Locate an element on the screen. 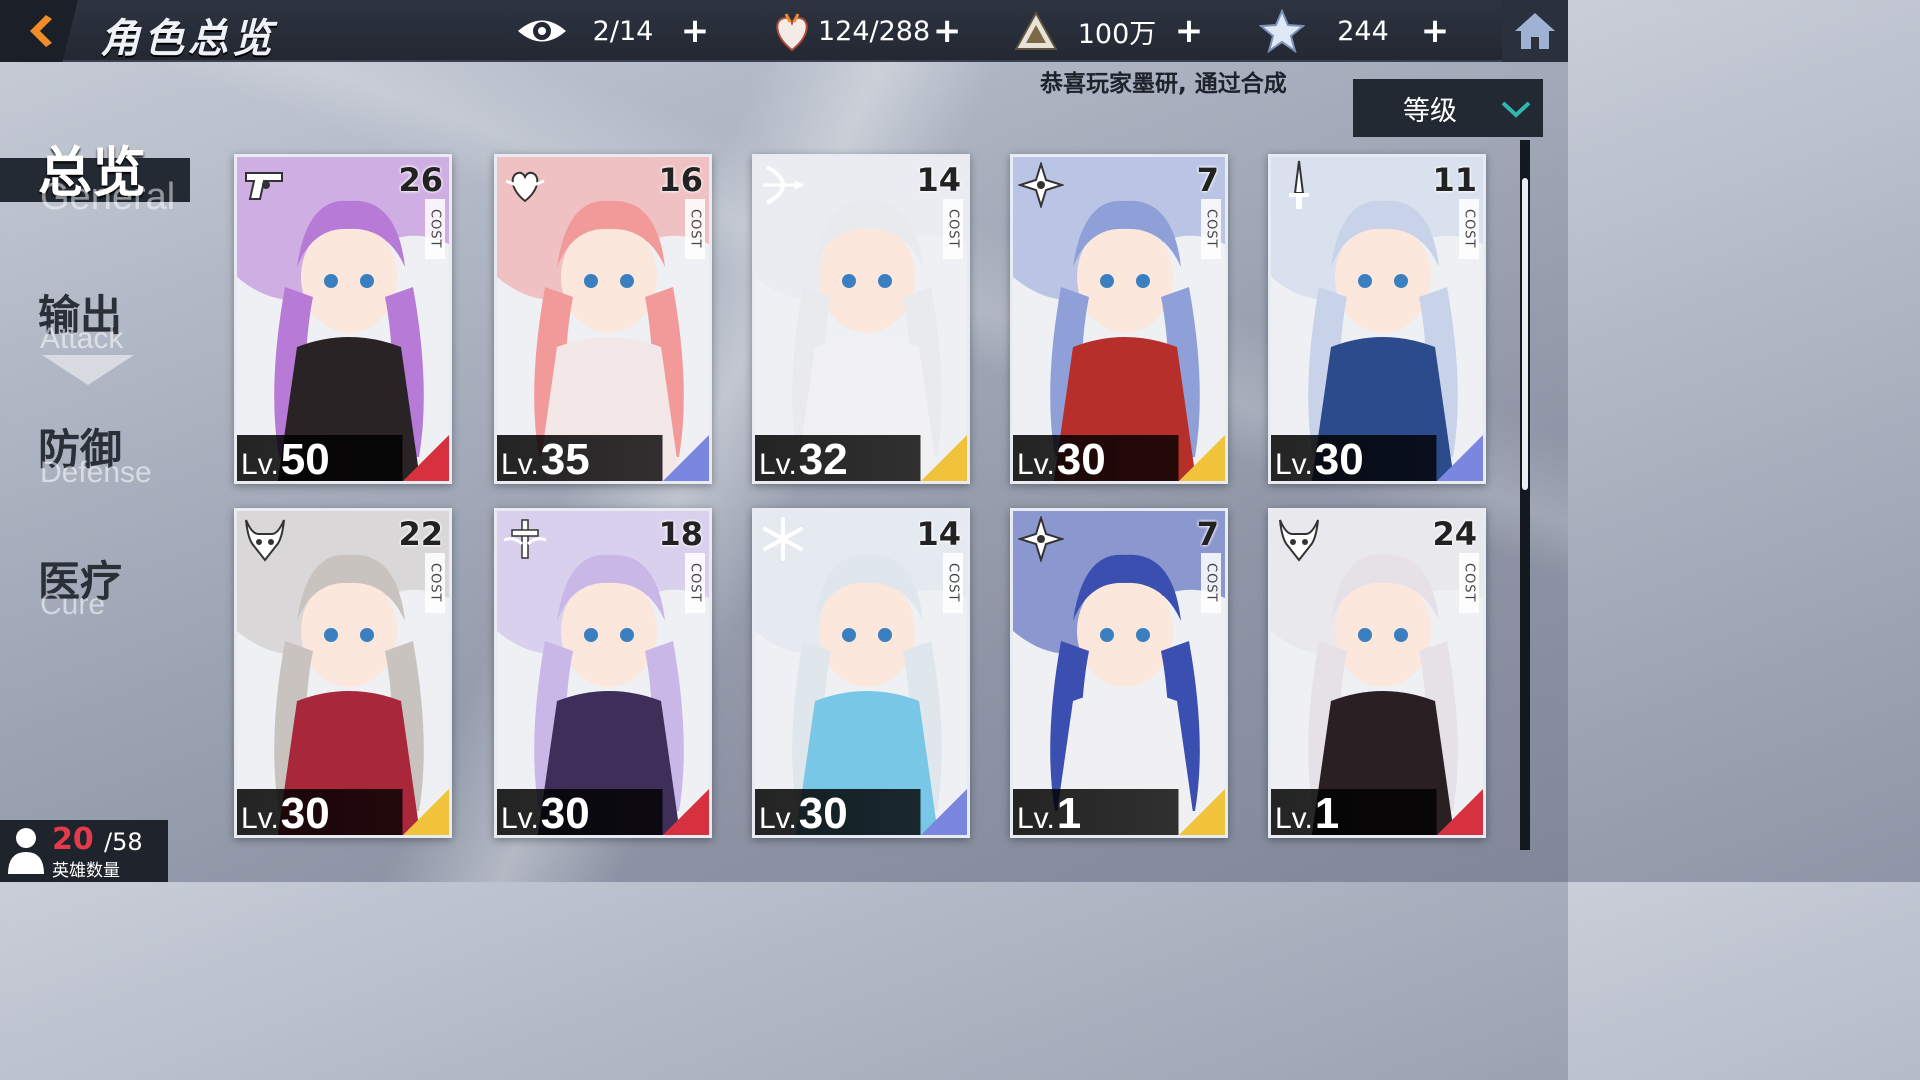  add-crystal-button: + is located at coordinates (1435, 31).